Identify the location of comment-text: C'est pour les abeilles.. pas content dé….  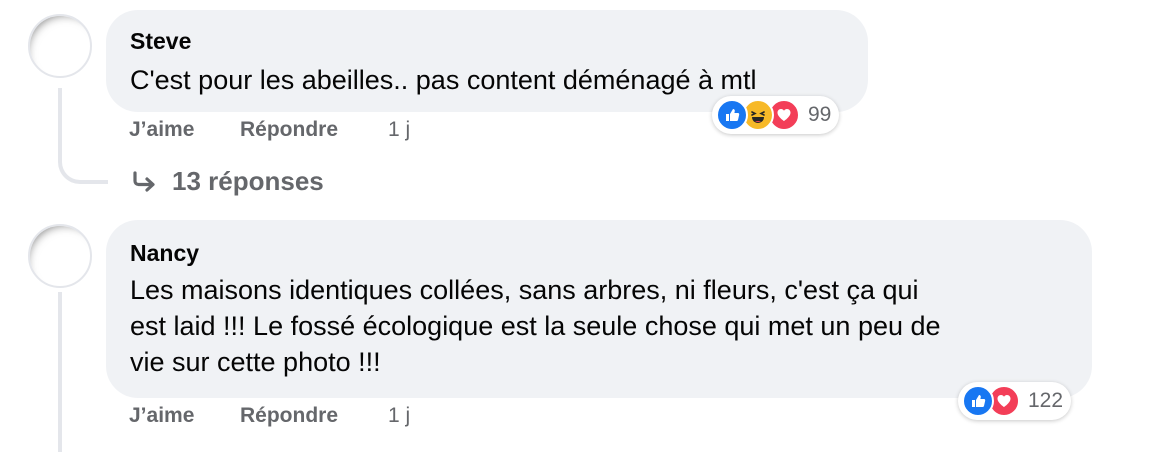
(443, 80).